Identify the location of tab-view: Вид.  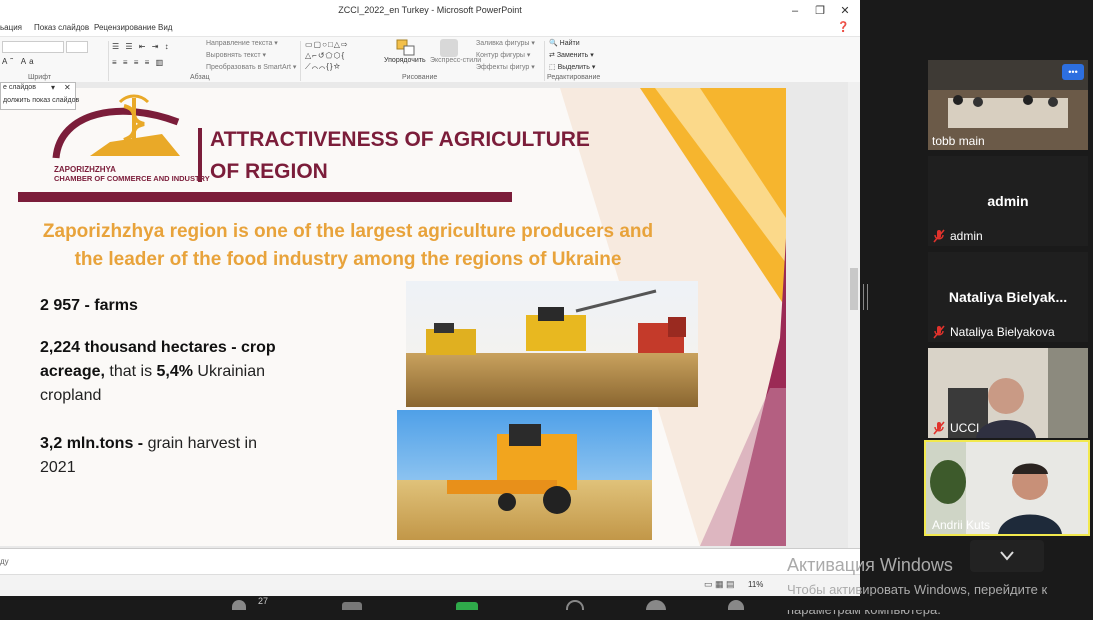
(165, 27).